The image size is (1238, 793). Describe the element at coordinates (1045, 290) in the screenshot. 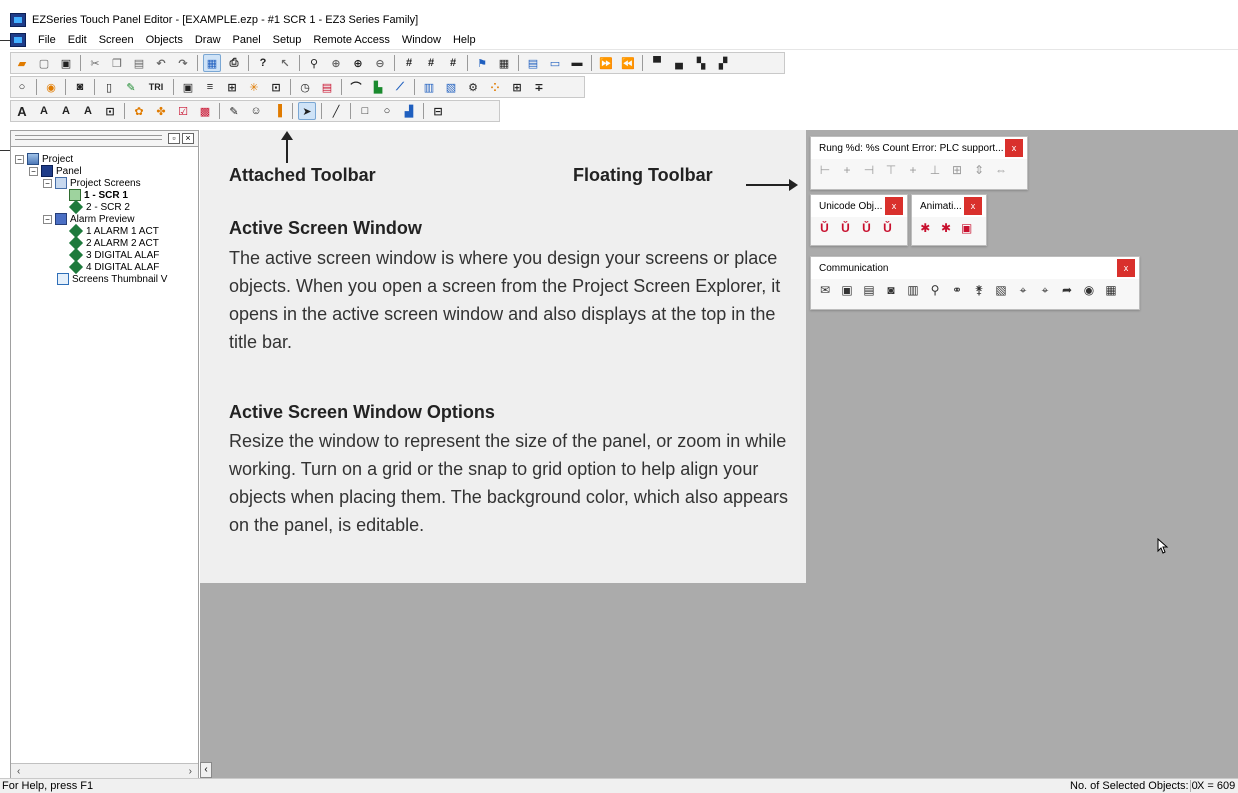

I see `camera-alt-icon: ⌖` at that location.